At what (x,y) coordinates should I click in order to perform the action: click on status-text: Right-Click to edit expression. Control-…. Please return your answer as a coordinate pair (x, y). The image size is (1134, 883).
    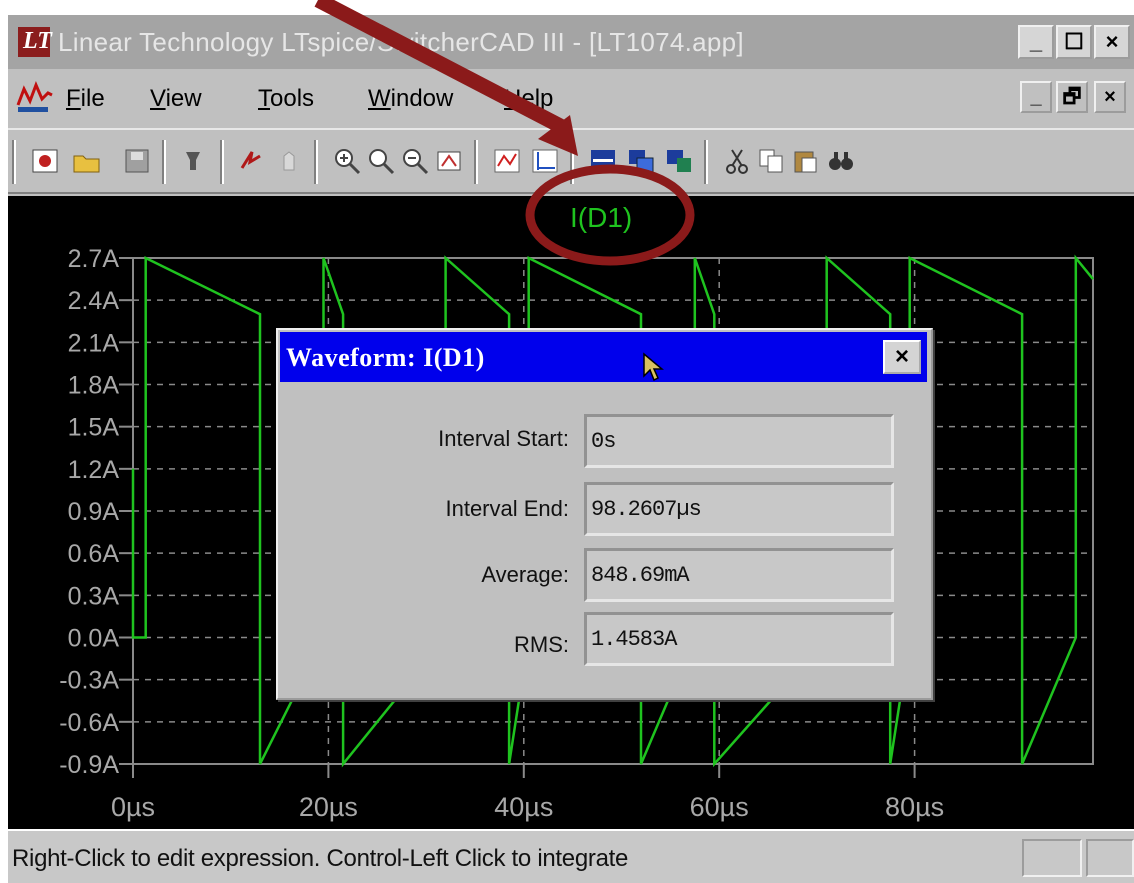
    Looking at the image, I should click on (320, 858).